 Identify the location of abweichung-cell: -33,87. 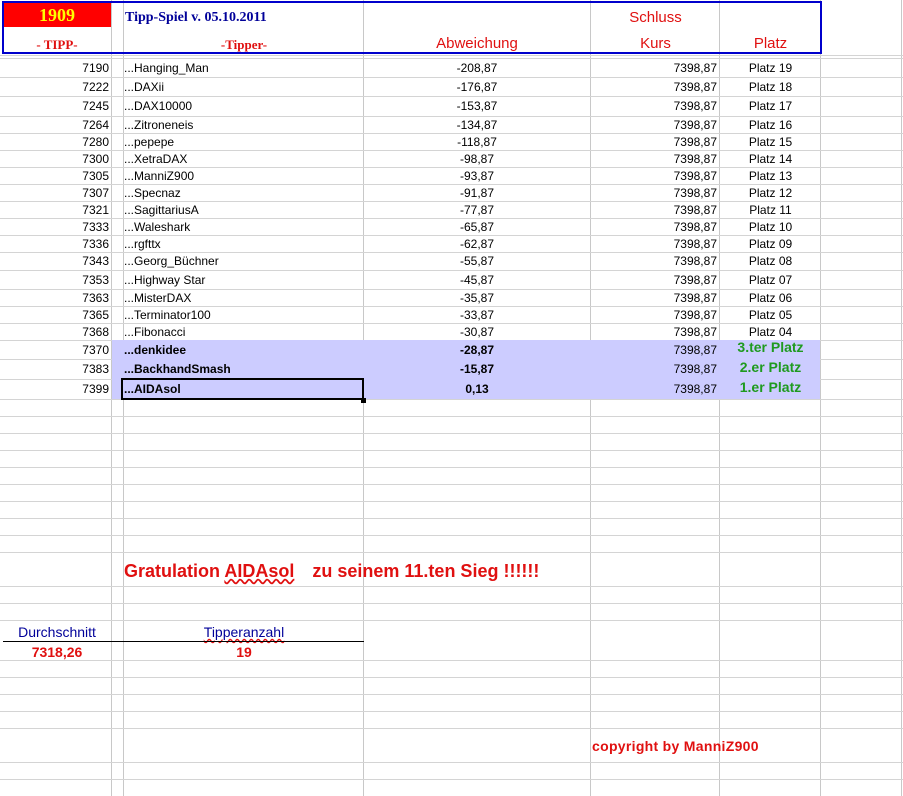
(477, 314).